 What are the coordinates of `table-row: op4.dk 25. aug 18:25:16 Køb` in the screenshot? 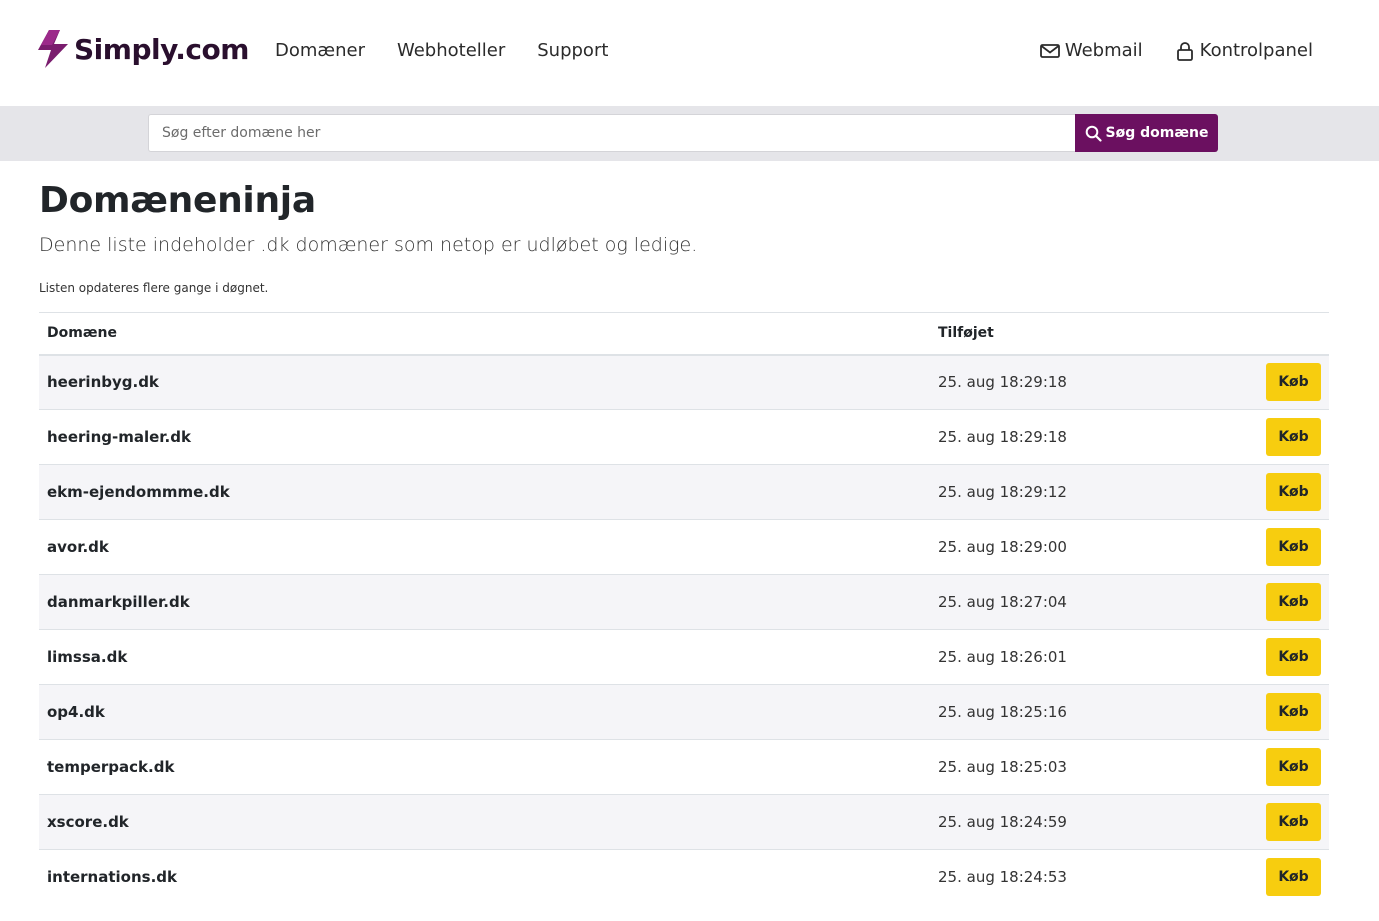 It's located at (684, 712).